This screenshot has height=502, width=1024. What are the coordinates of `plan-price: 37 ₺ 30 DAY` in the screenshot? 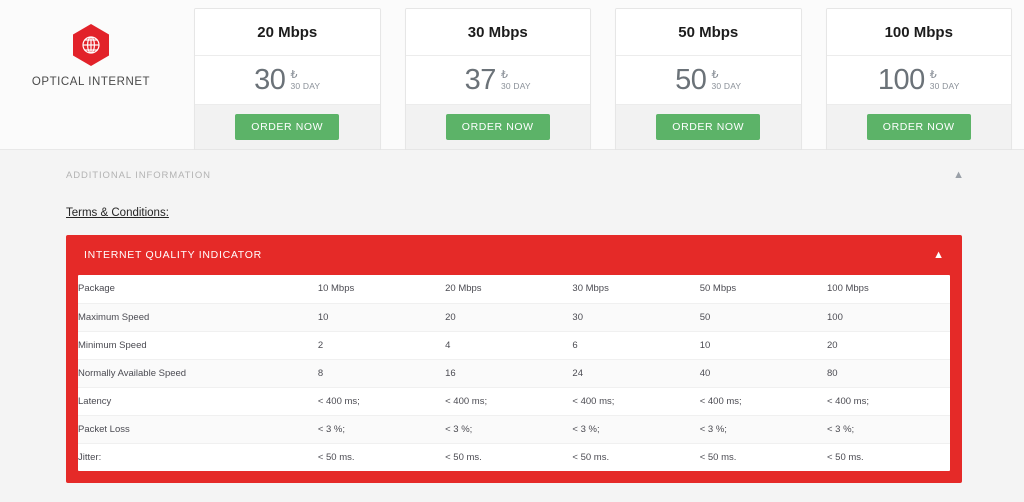 It's located at (497, 80).